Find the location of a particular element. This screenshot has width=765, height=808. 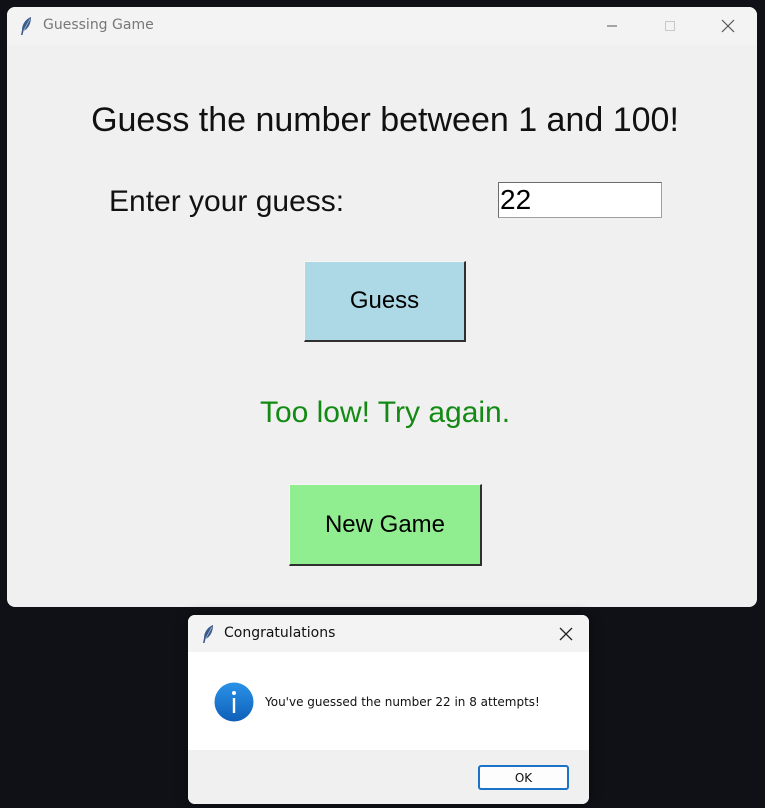

info-icon is located at coordinates (234, 702).